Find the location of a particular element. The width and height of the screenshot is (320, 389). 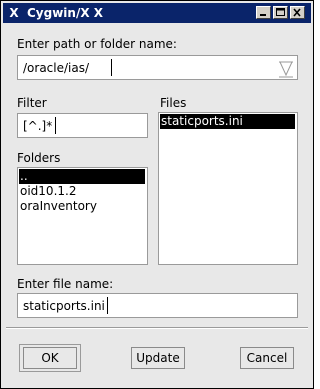

maximize-icon is located at coordinates (280, 12).